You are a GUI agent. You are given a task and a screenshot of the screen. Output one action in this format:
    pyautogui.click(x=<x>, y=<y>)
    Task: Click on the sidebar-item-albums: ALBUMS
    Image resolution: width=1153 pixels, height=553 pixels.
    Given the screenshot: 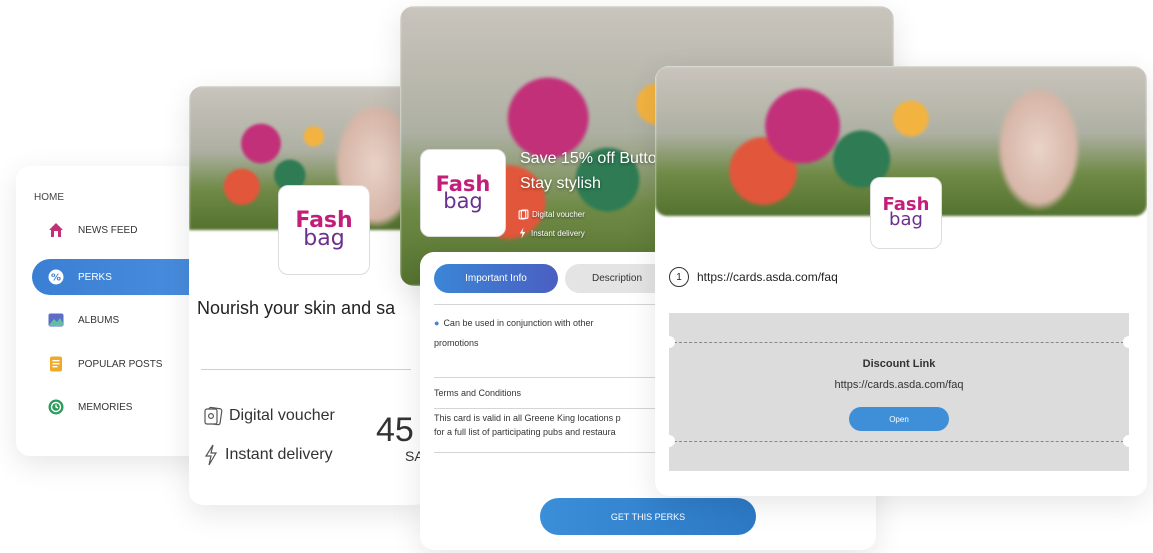 What is the action you would take?
    pyautogui.click(x=119, y=320)
    